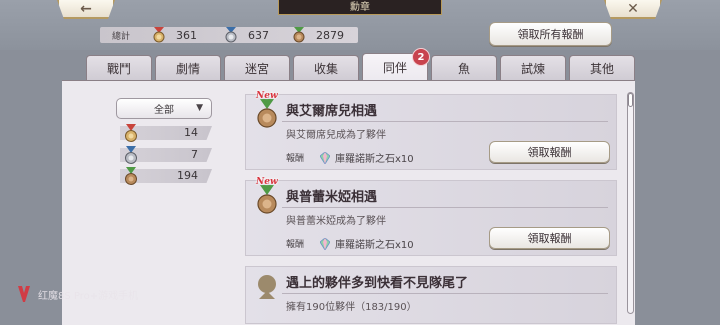 The height and width of the screenshot is (325, 720). Describe the element at coordinates (121, 37) in the screenshot. I see `total-label: 總計` at that location.